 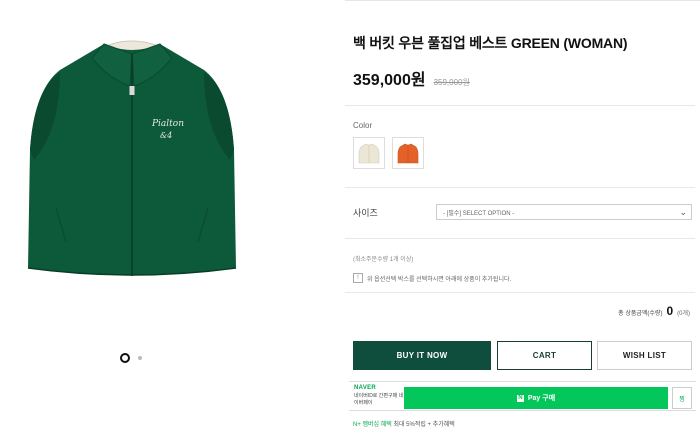 What do you see at coordinates (541, 398) in the screenshot?
I see `naver-pay-label: Pay 구매` at bounding box center [541, 398].